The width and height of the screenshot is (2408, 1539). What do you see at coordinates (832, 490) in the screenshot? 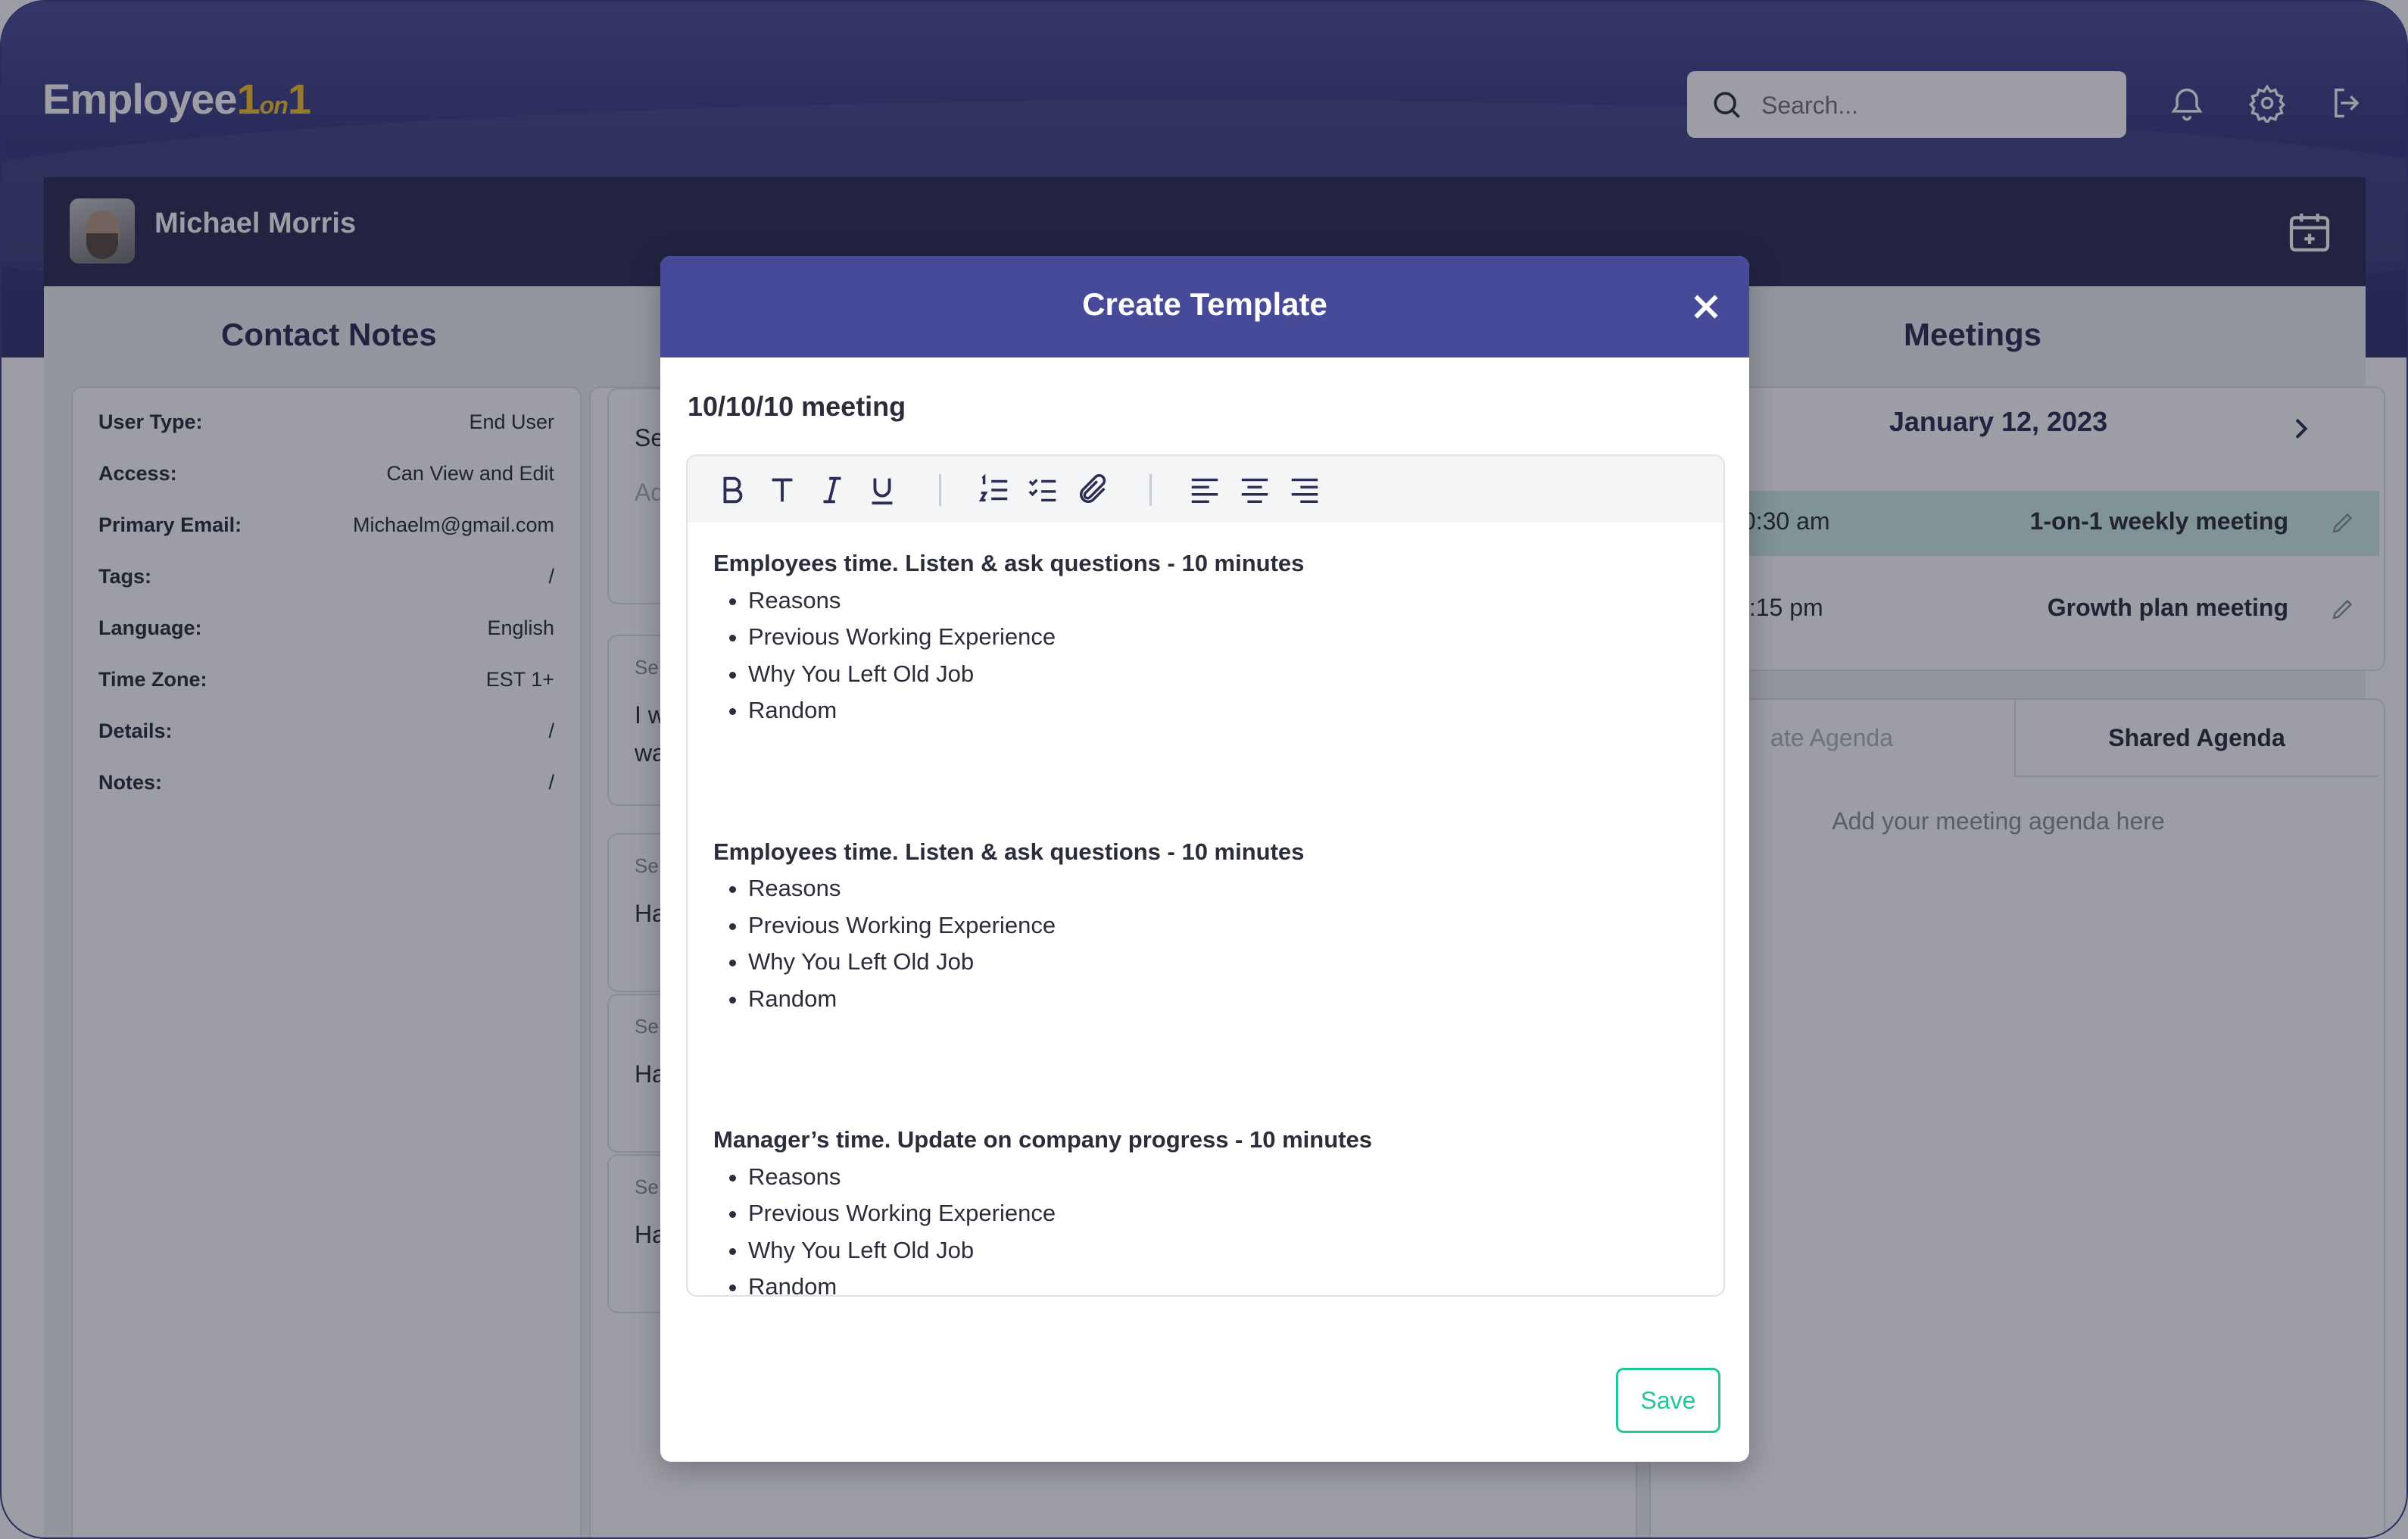
I see `italic-icon` at bounding box center [832, 490].